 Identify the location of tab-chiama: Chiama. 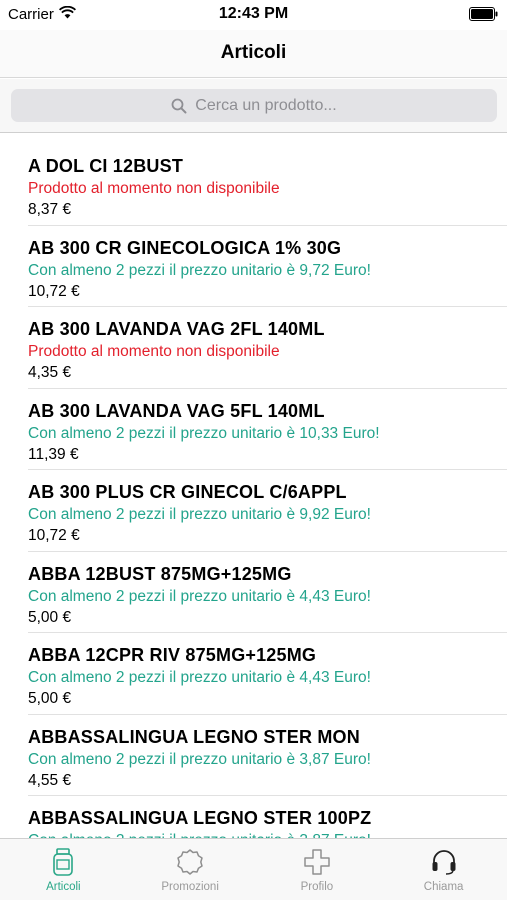
(443, 869).